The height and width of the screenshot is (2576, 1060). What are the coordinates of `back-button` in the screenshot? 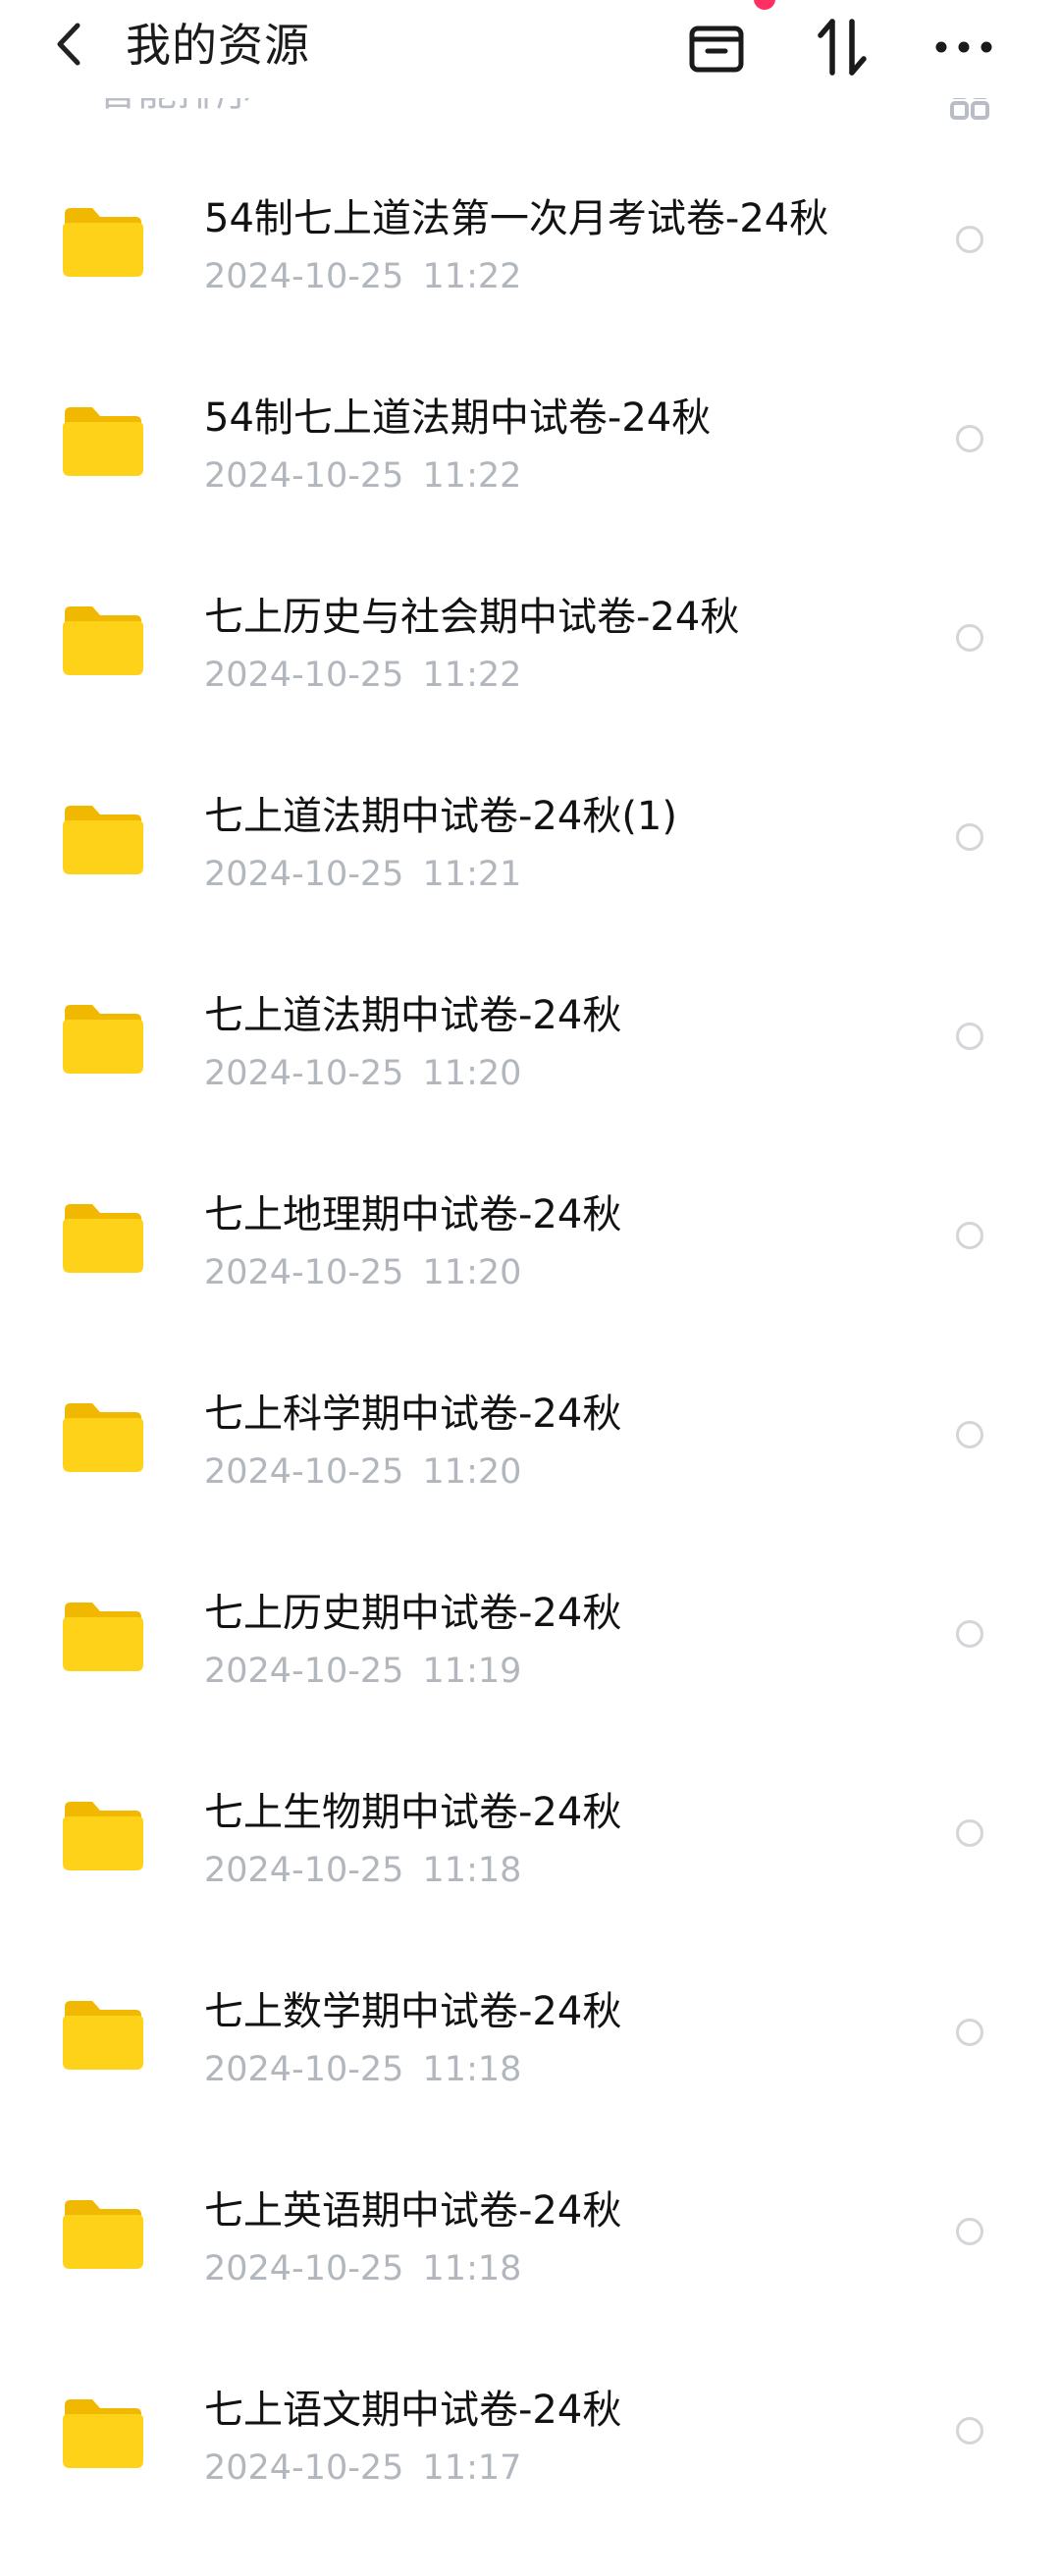 It's located at (68, 44).